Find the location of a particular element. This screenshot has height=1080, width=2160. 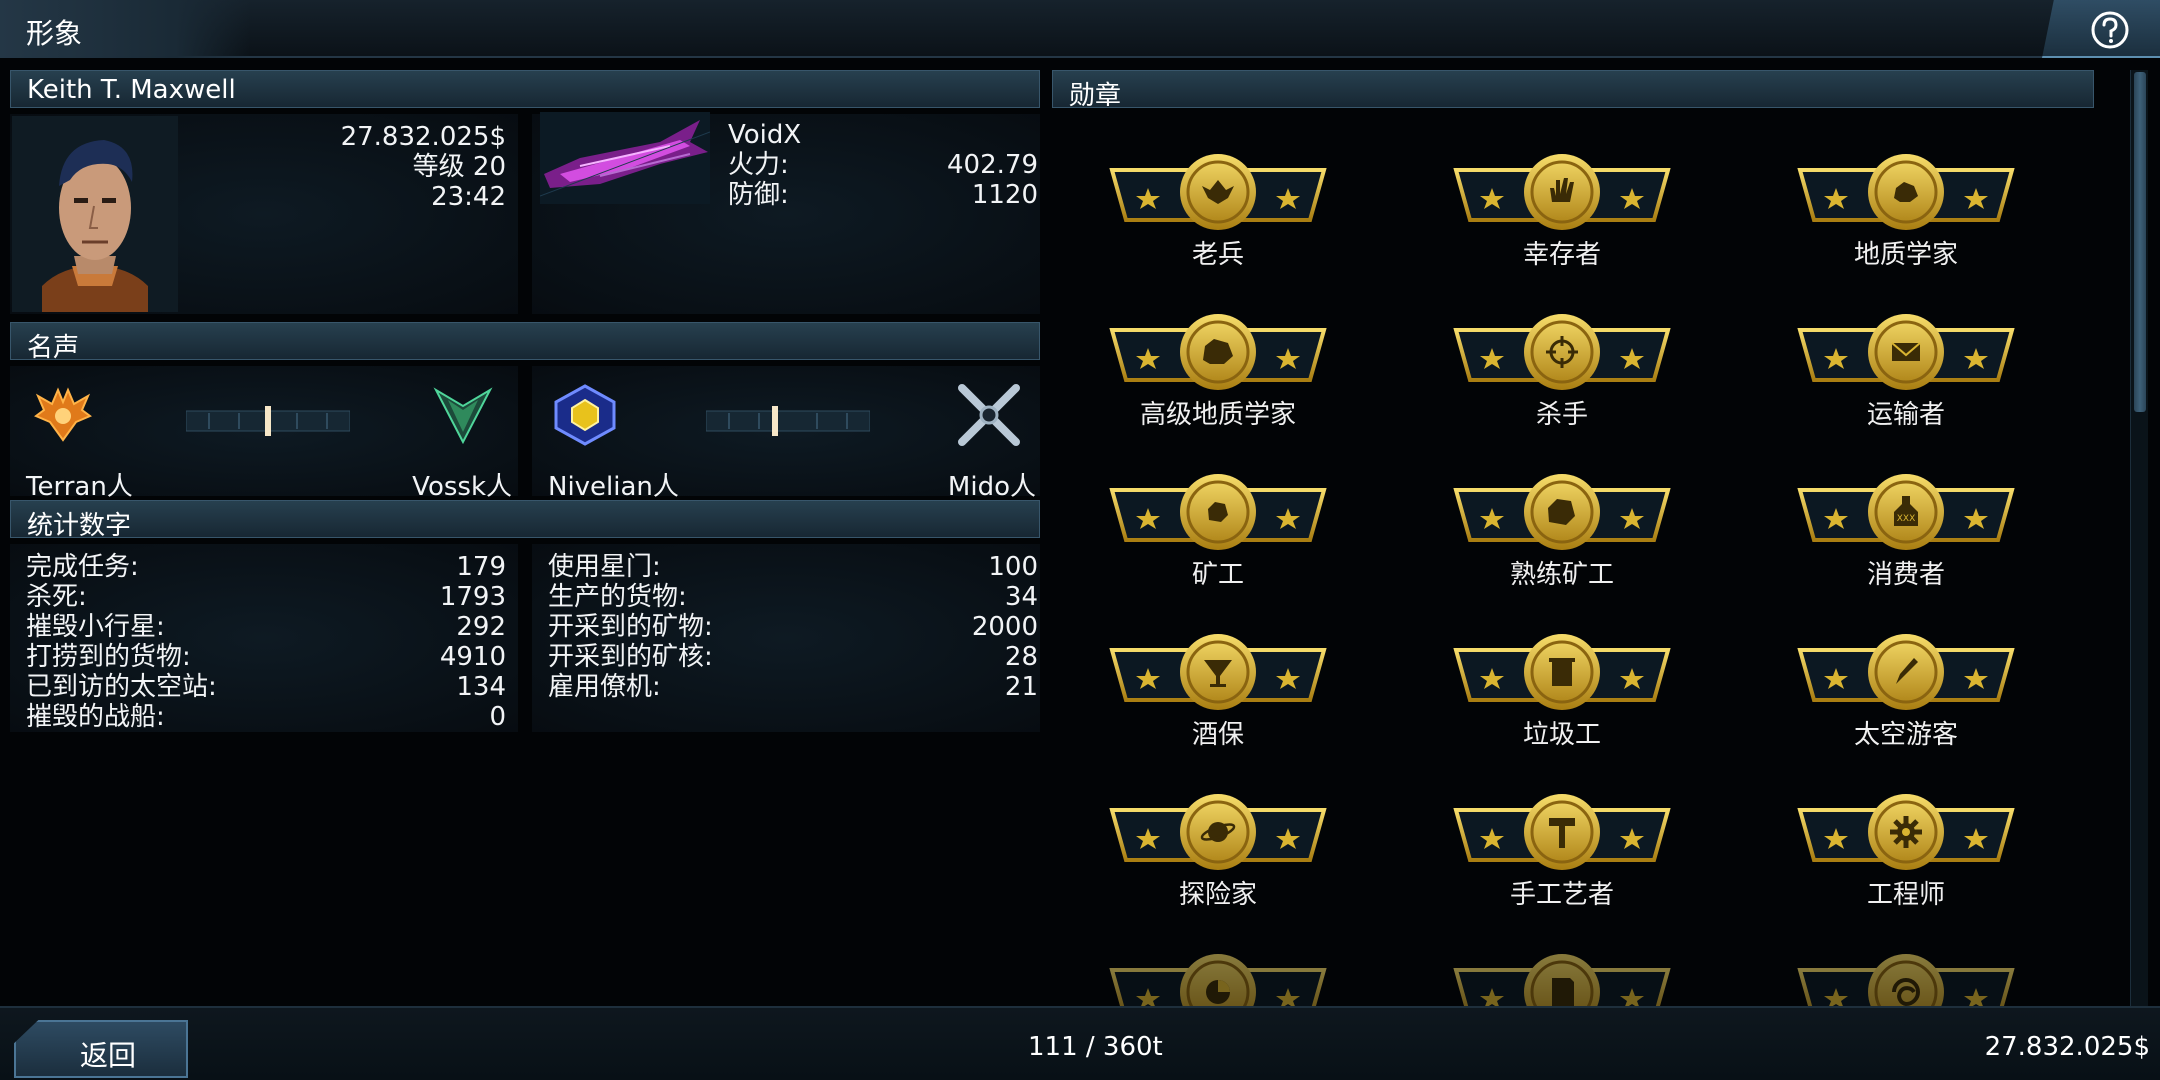

medal-label: 太空游客 is located at coordinates (1905, 735).